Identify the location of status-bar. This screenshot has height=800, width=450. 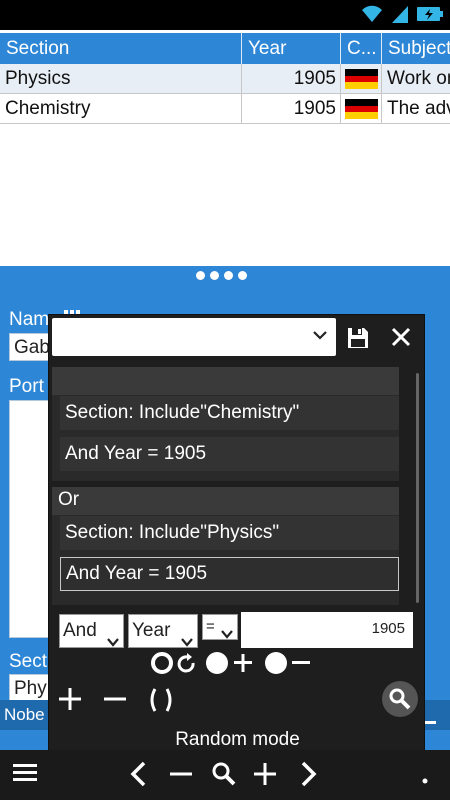
(225, 15).